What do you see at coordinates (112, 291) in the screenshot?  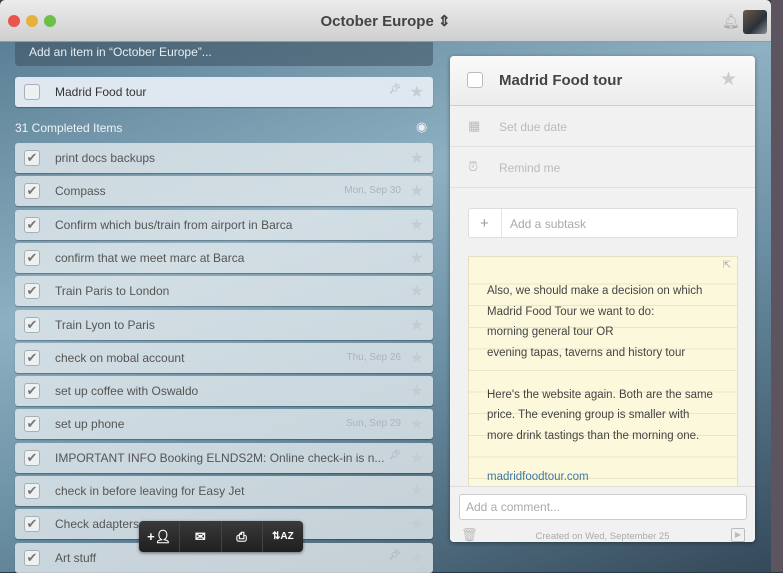 I see `task-label: Train Paris to London` at bounding box center [112, 291].